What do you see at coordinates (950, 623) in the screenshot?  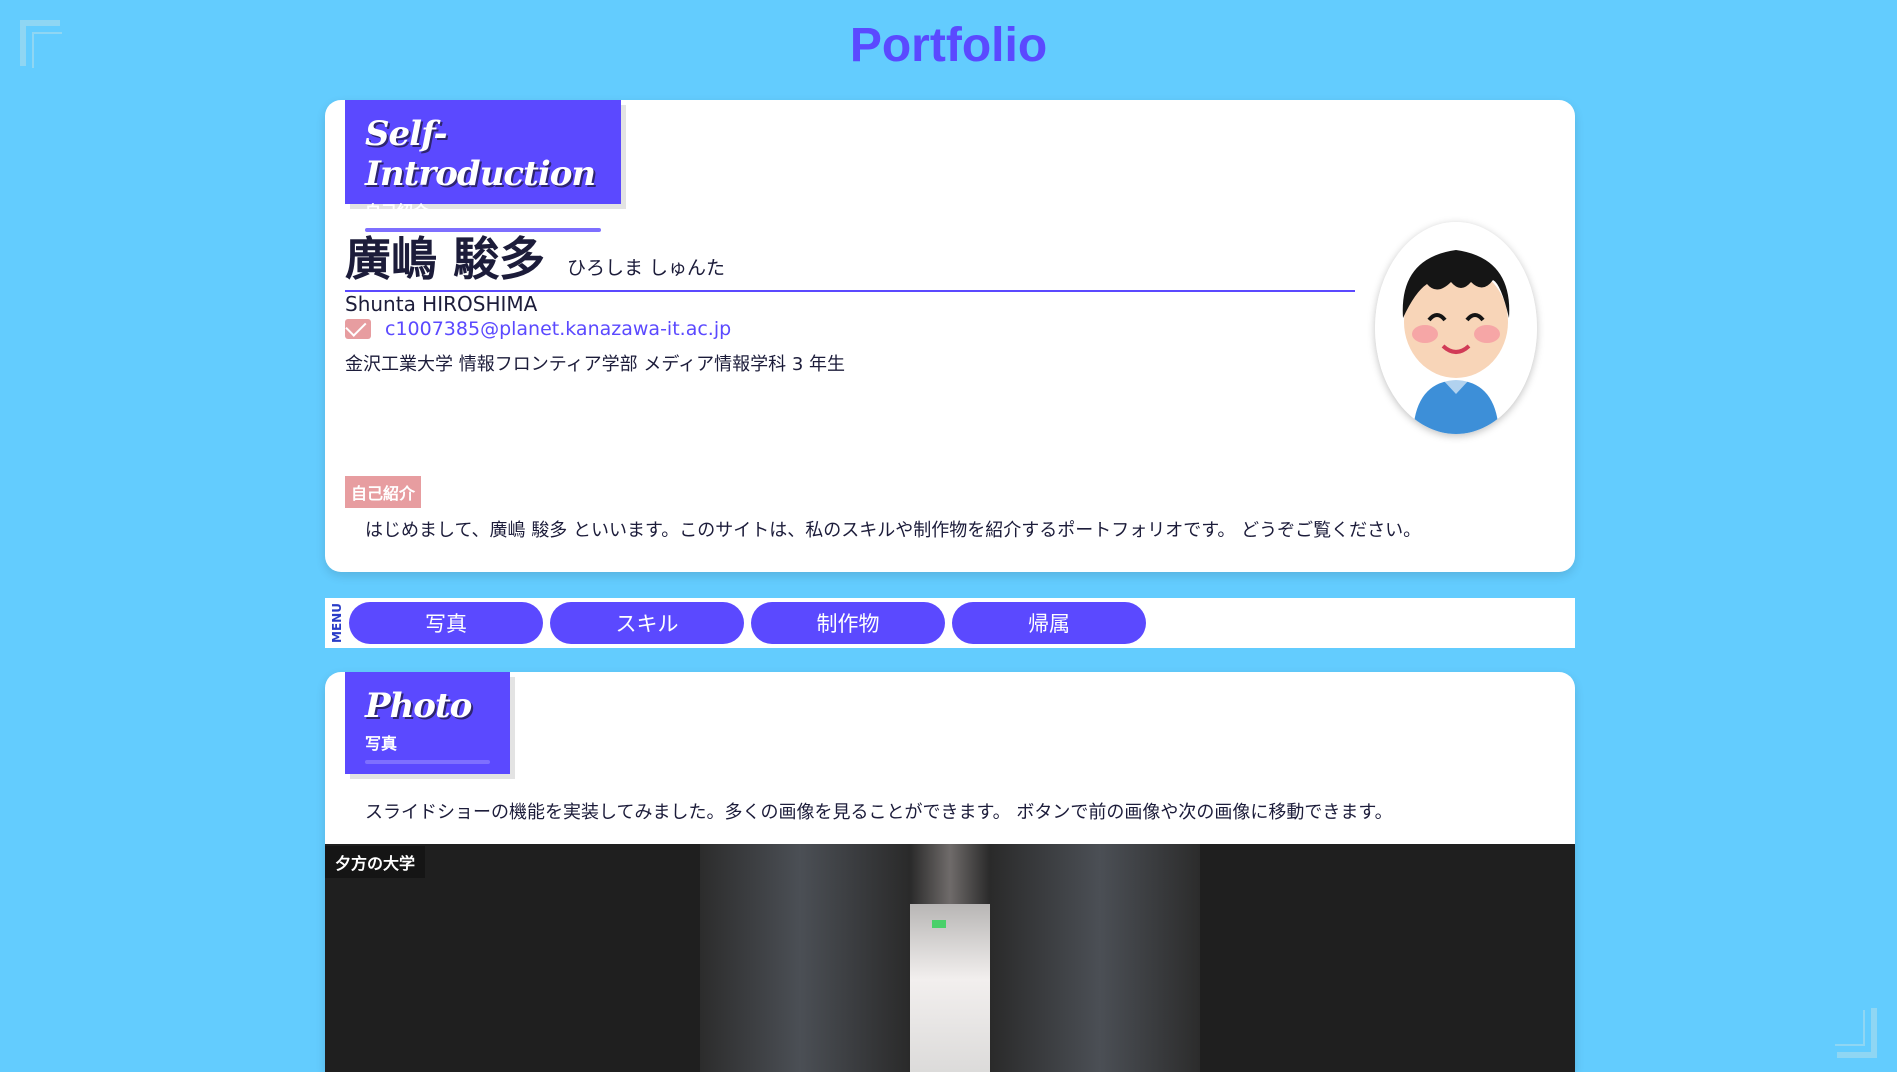 I see `menu-bar: MENU 写真 スキル 制作物 帰属` at bounding box center [950, 623].